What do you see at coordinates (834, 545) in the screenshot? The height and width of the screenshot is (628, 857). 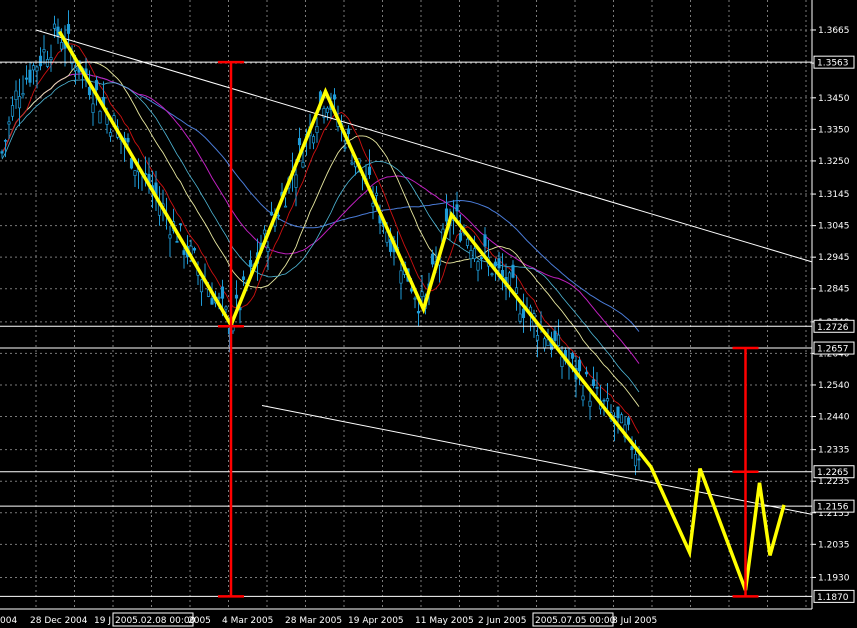 I see `y-tick-label: 1.2035` at bounding box center [834, 545].